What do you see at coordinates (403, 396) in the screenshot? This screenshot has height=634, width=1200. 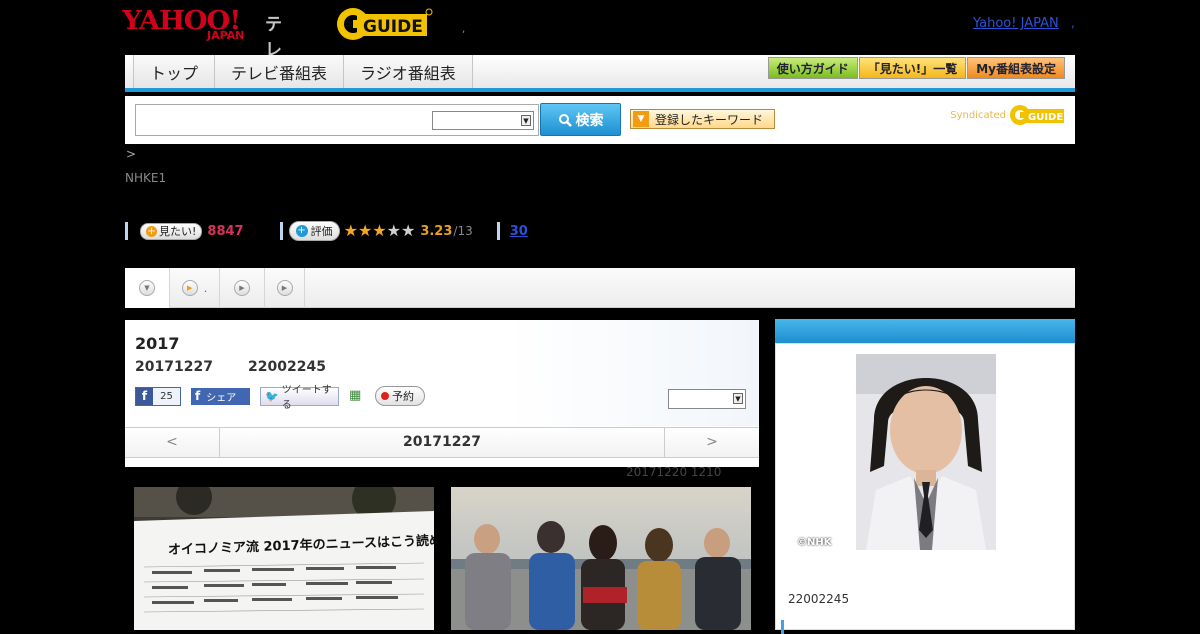 I see `record-label: 予約` at bounding box center [403, 396].